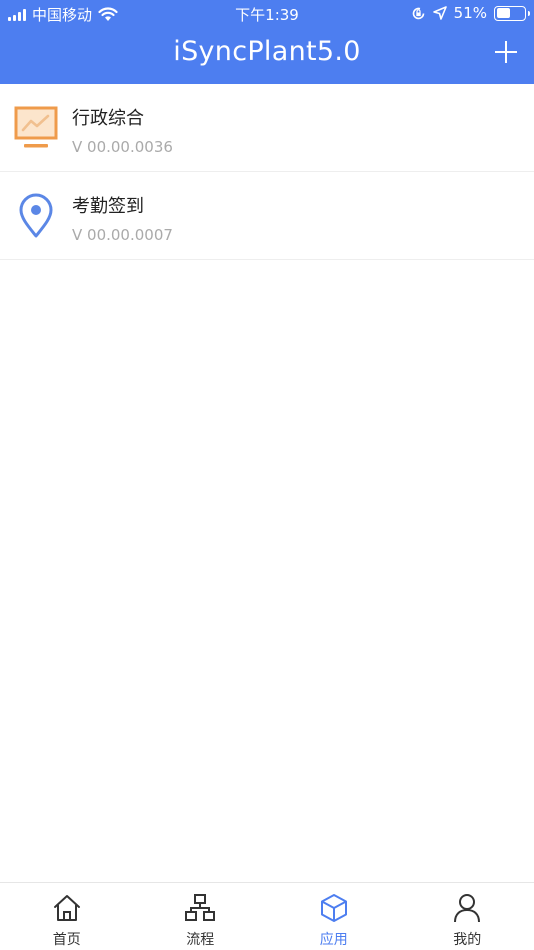 Image resolution: width=534 pixels, height=950 pixels. I want to click on monitor-chart-icon, so click(36, 127).